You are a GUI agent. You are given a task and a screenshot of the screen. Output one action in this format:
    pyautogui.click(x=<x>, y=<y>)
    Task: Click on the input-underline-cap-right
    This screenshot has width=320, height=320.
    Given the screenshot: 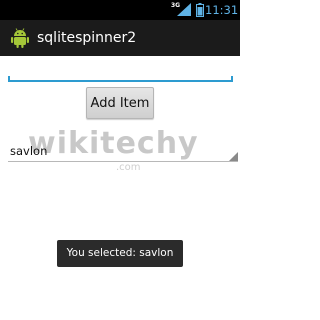 What is the action you would take?
    pyautogui.click(x=232, y=79)
    